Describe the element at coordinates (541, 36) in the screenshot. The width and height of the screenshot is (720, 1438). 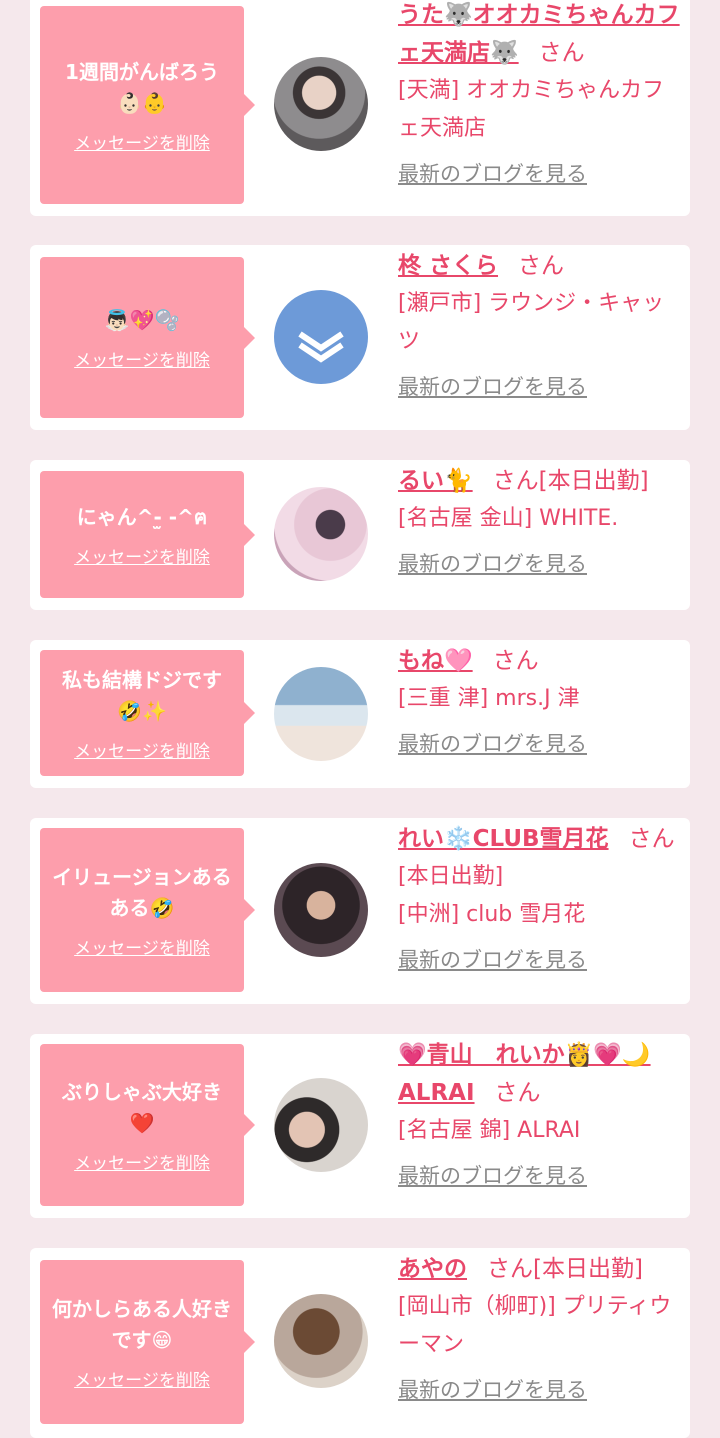
I see `cast-name-line: うた🐺オオカミちゃんカフェ天満店🐺 さん` at that location.